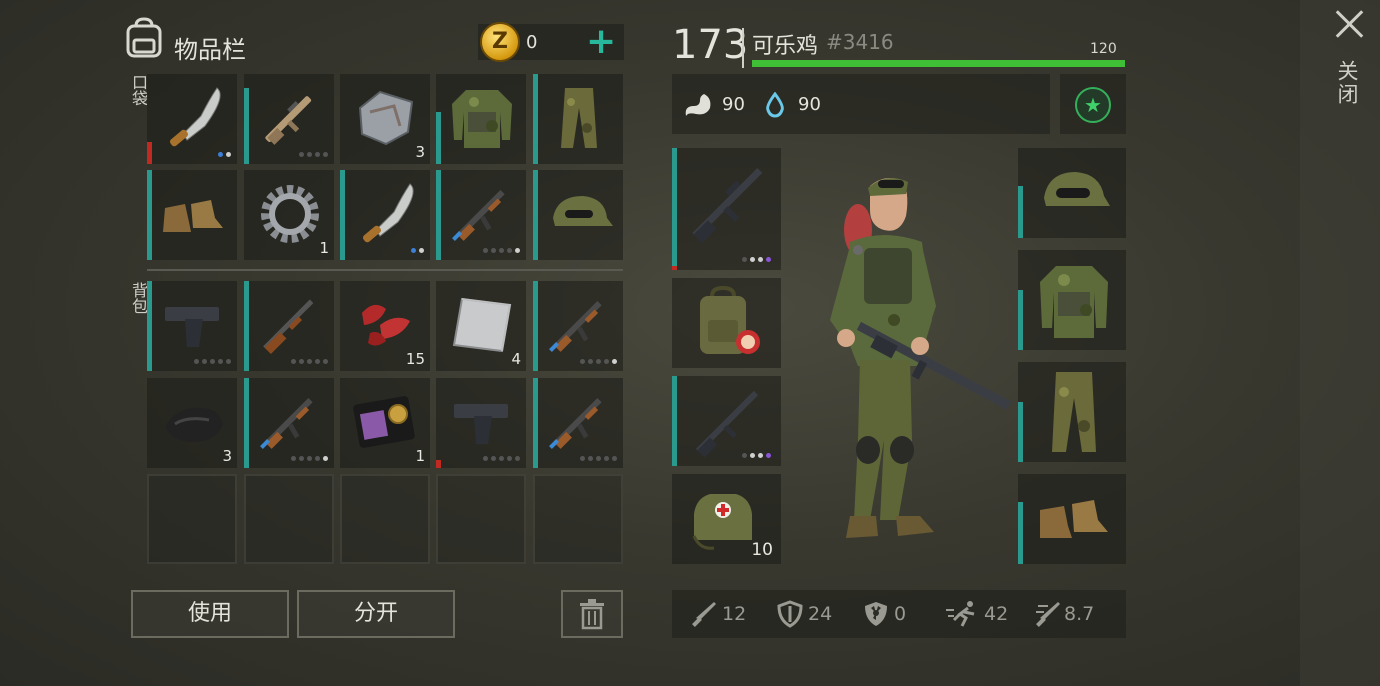 The height and width of the screenshot is (686, 1380). I want to click on inventory-title: 物品栏, so click(210, 50).